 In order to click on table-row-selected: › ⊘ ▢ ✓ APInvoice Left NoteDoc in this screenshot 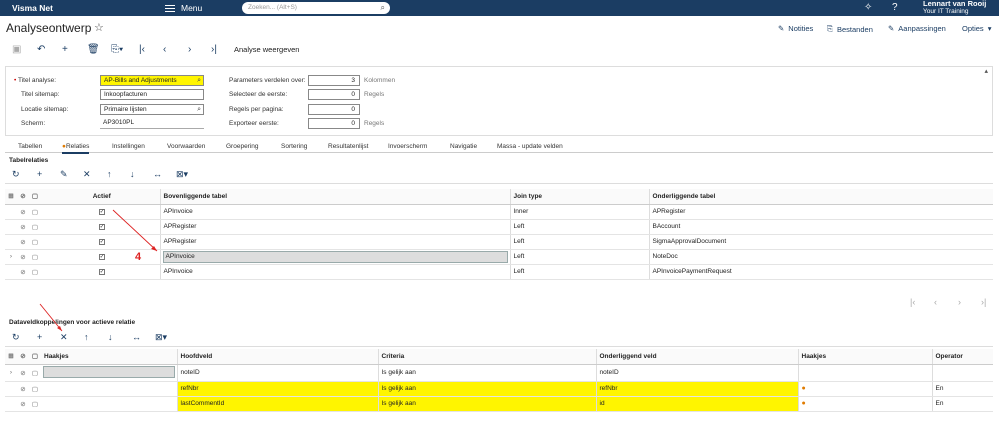, I will do `click(499, 257)`.